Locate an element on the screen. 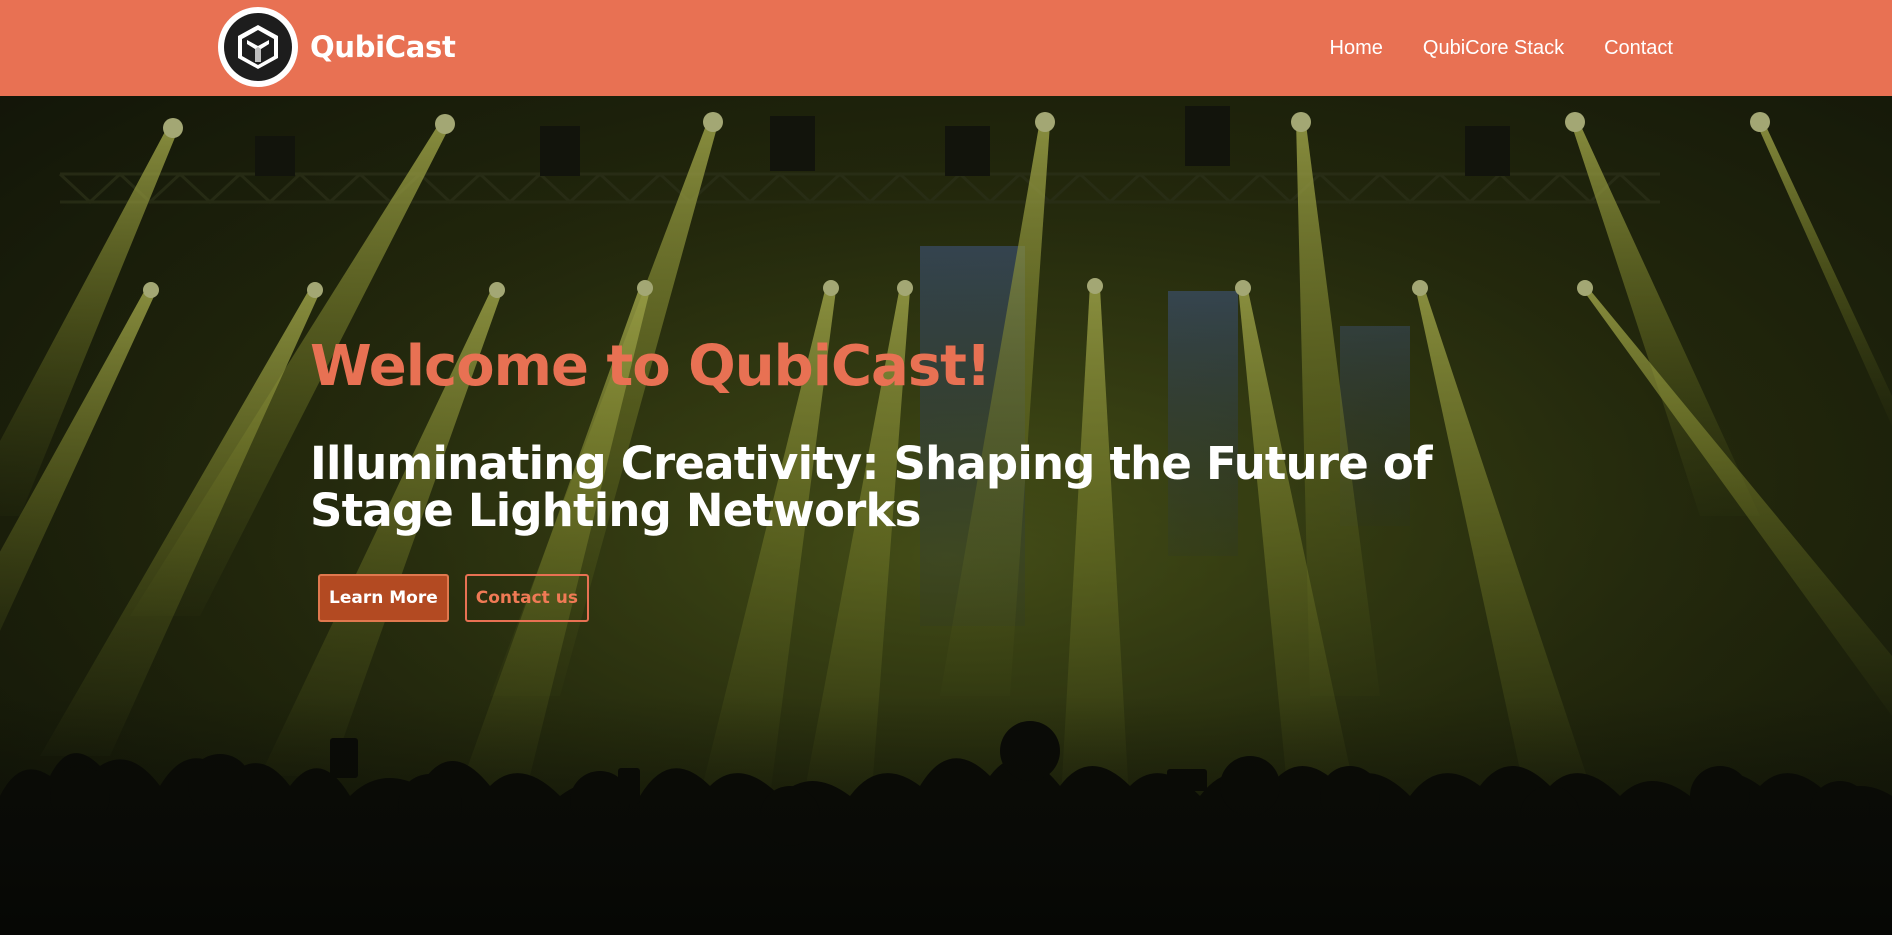  learn-more-button: Learn More is located at coordinates (383, 598).